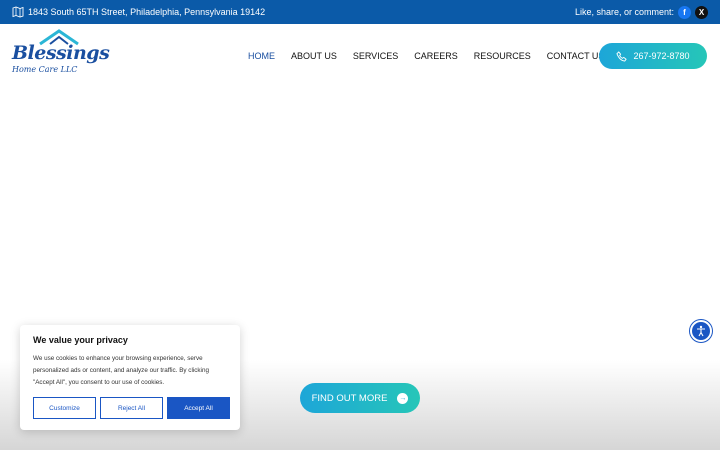  What do you see at coordinates (45, 69) in the screenshot?
I see `logo-subtitle: Home Care LLC` at bounding box center [45, 69].